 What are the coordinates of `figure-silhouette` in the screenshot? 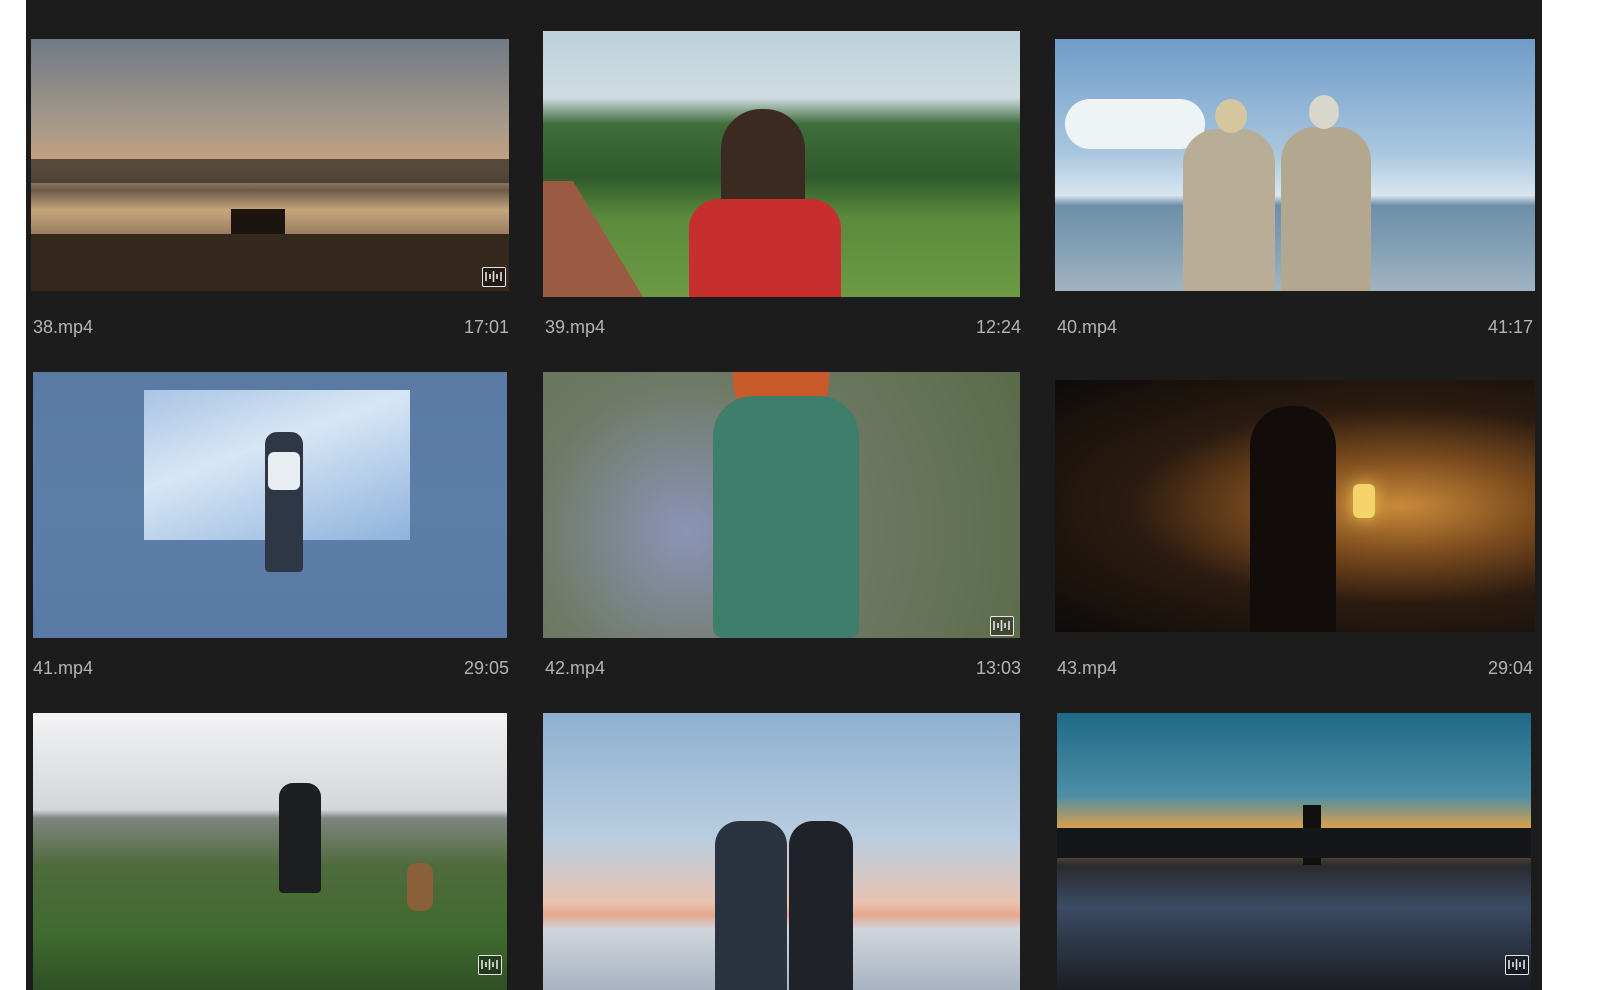 It's located at (1293, 519).